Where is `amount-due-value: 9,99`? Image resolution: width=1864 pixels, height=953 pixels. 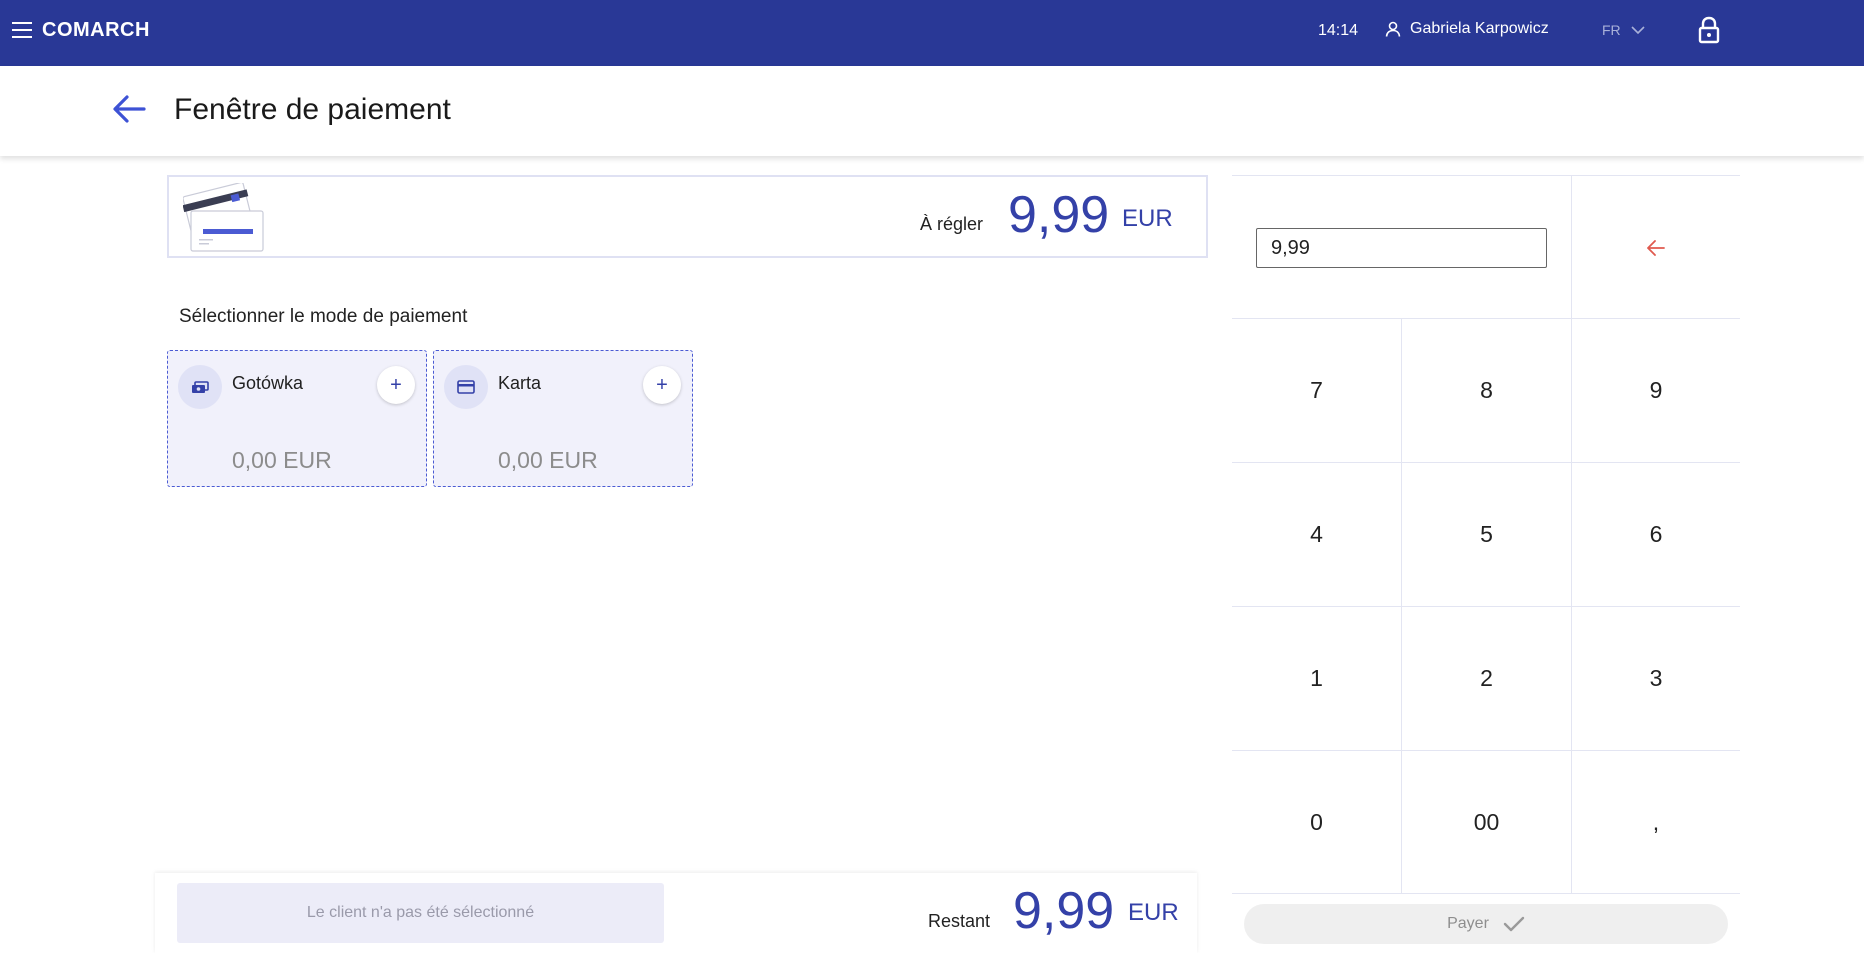 amount-due-value: 9,99 is located at coordinates (1059, 215).